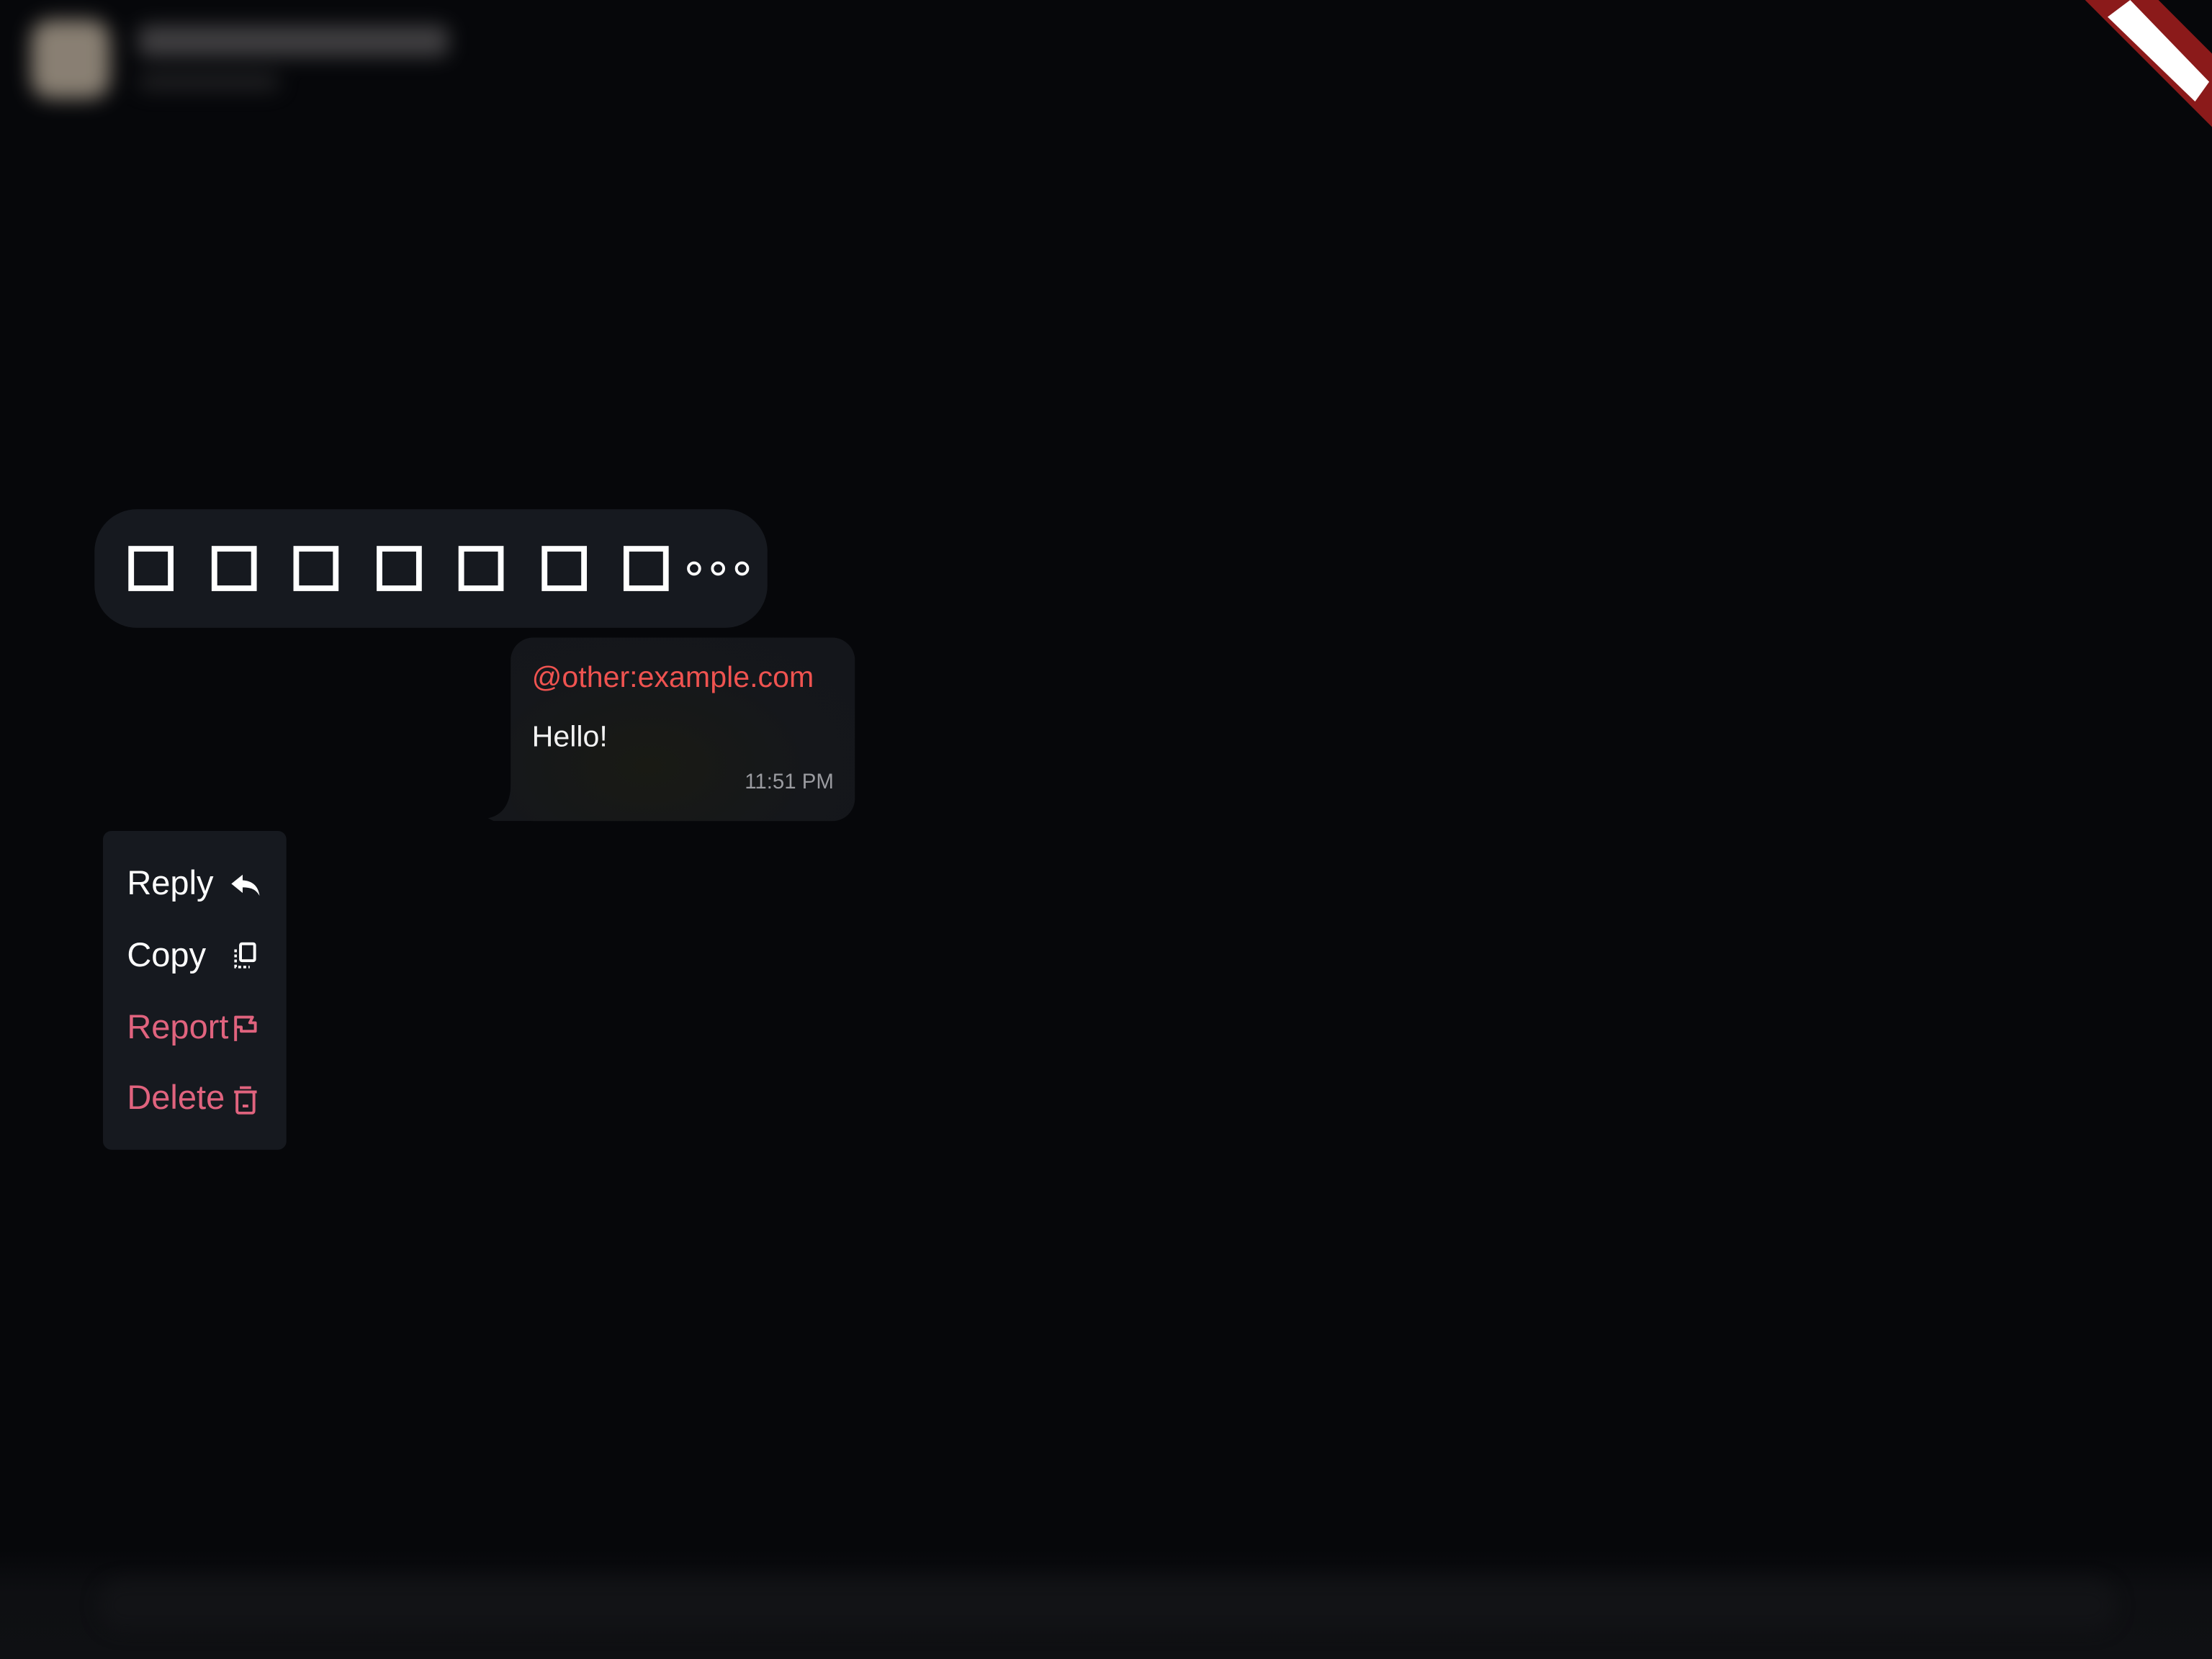  I want to click on message-body: Hello!, so click(570, 738).